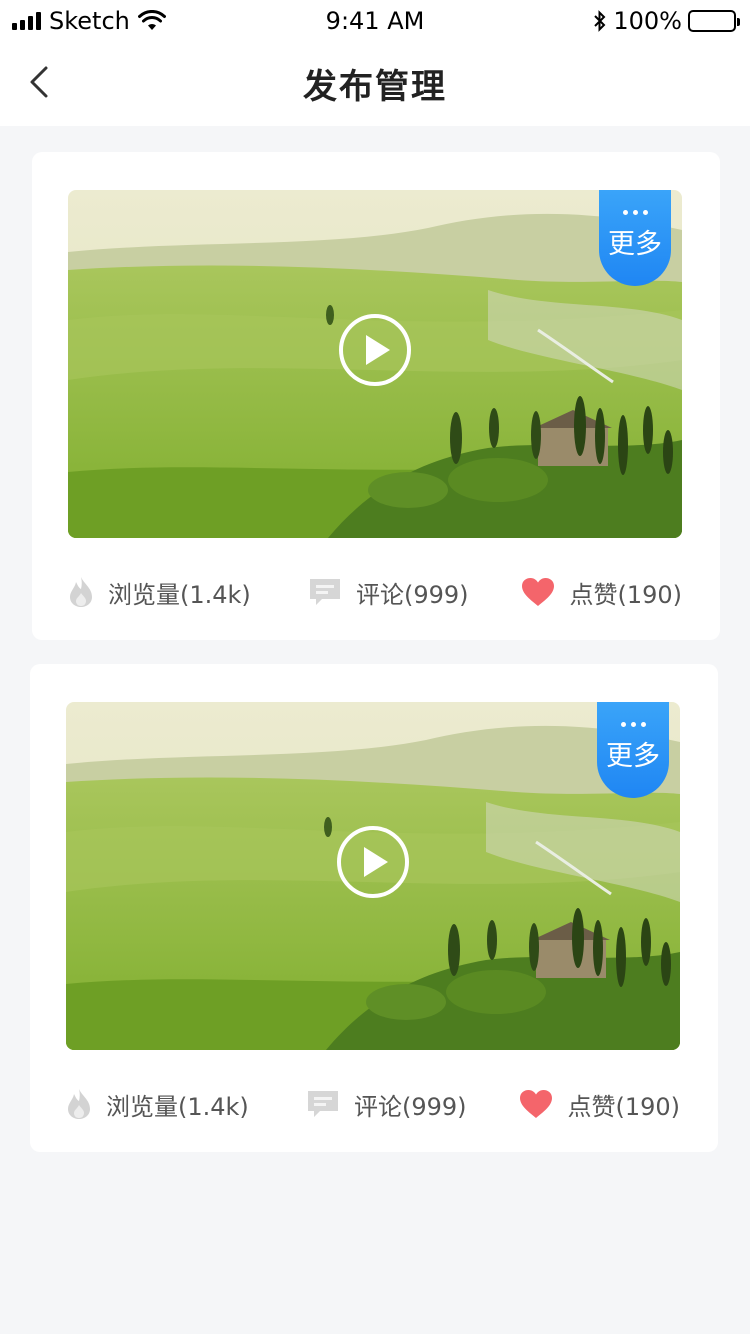 The width and height of the screenshot is (750, 1334). I want to click on chevron-left-icon, so click(41, 82).